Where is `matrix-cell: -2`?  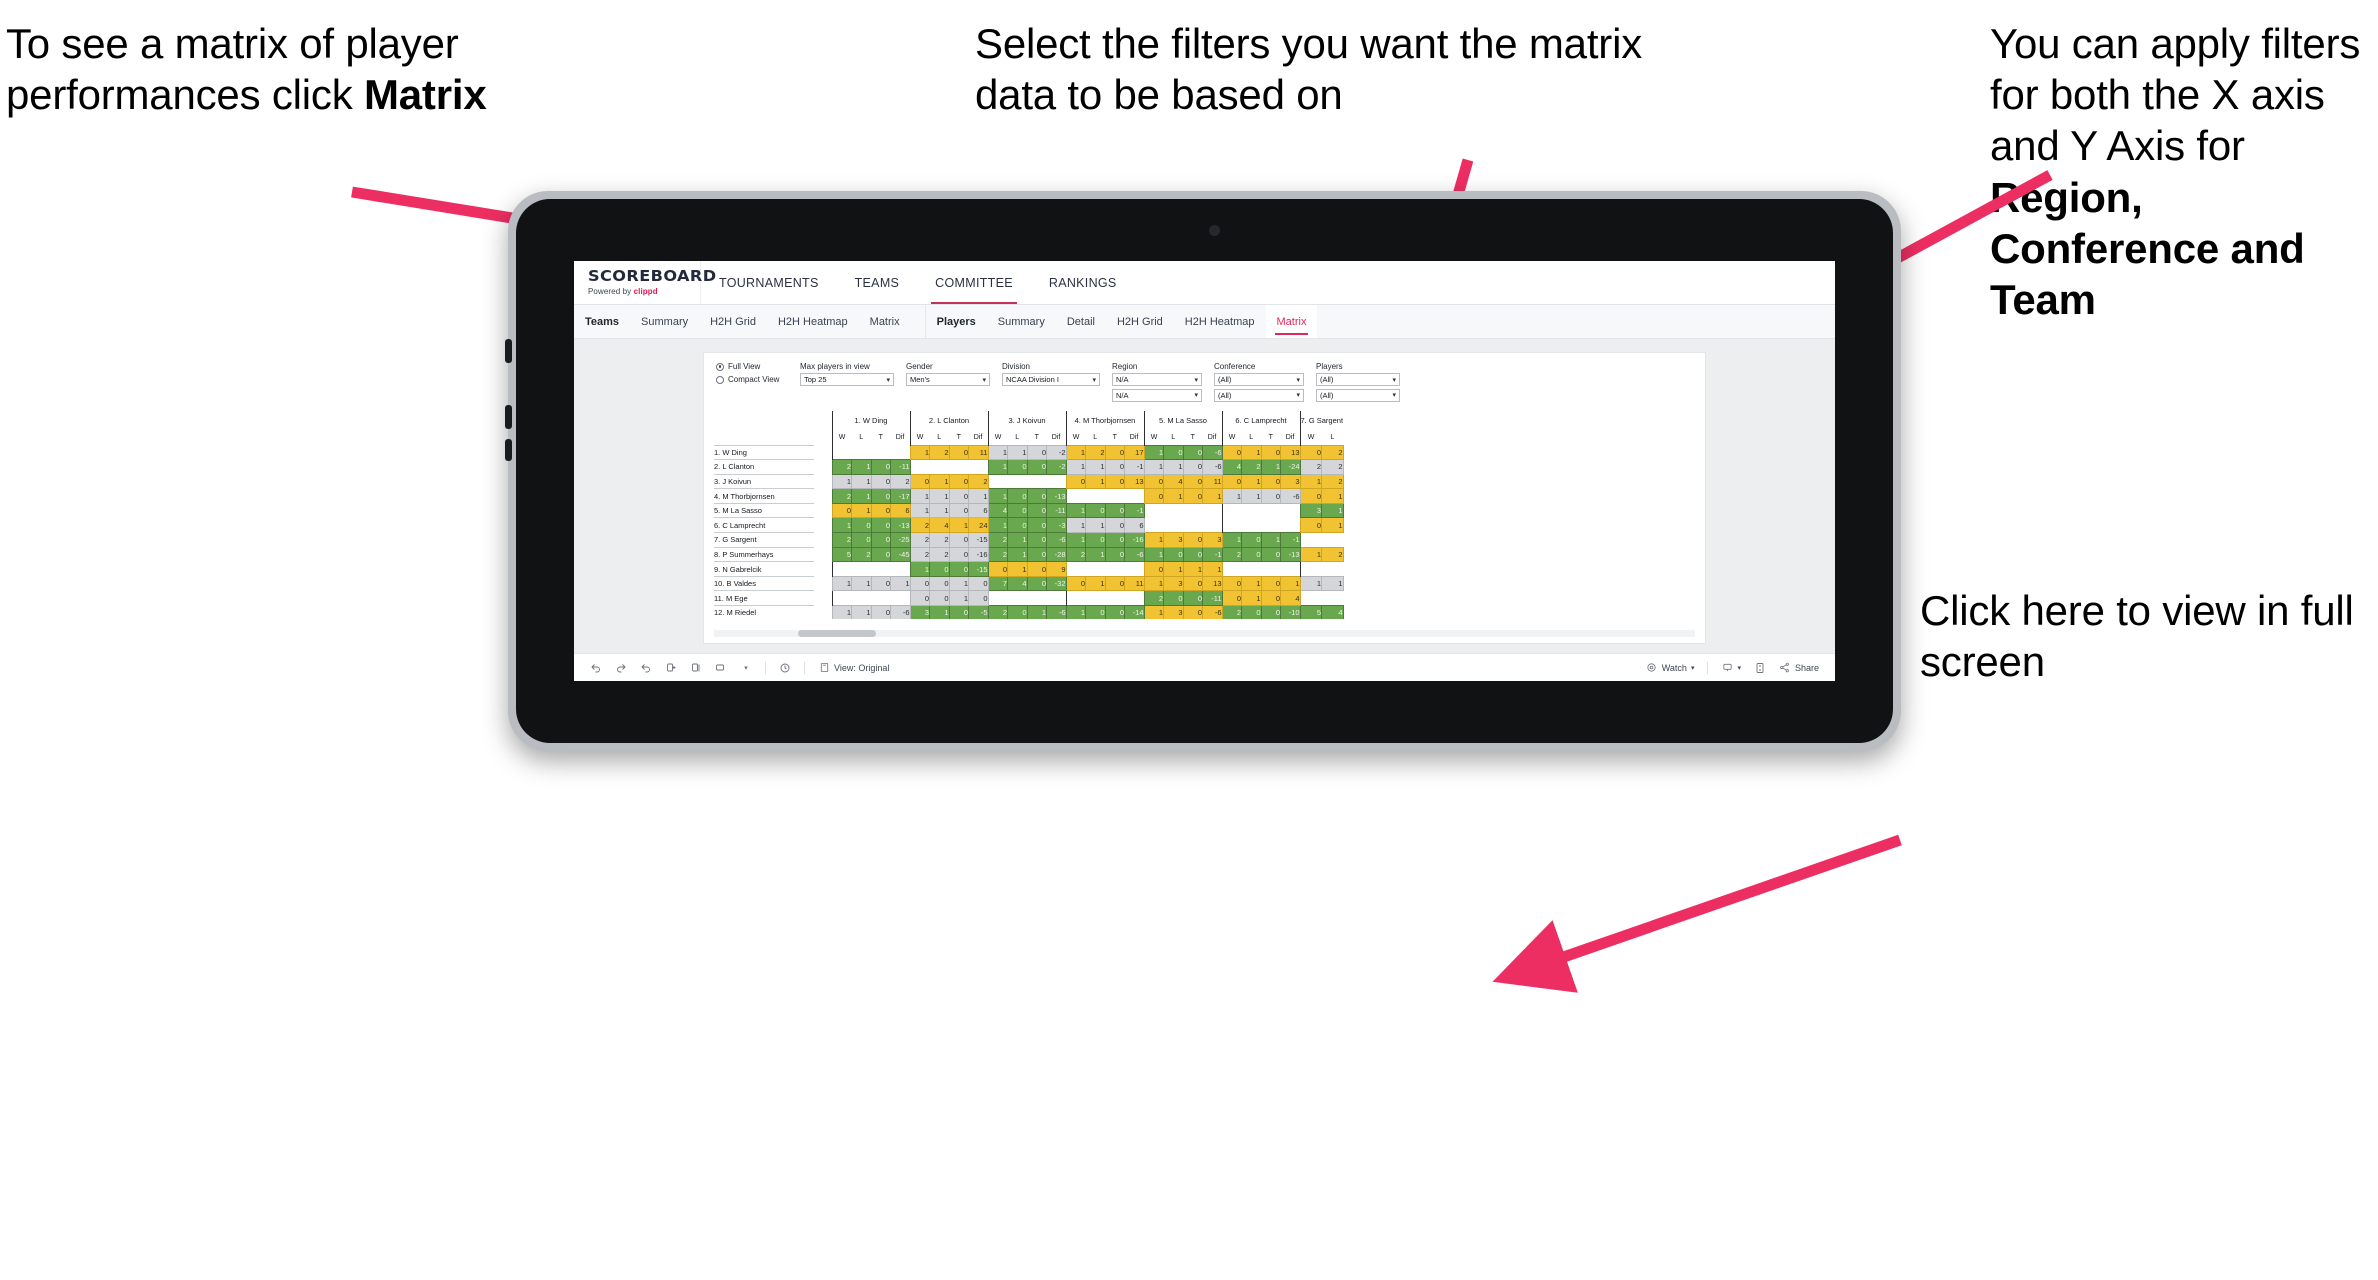
matrix-cell: -2 is located at coordinates (1056, 452).